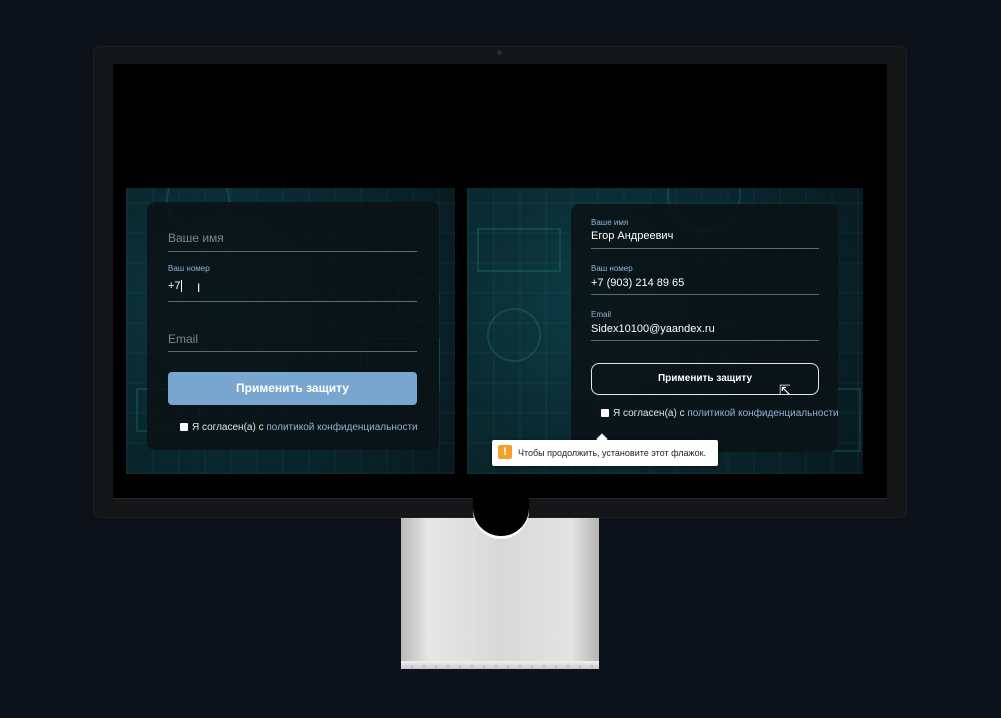  Describe the element at coordinates (514, 335) in the screenshot. I see `decor-circle` at that location.